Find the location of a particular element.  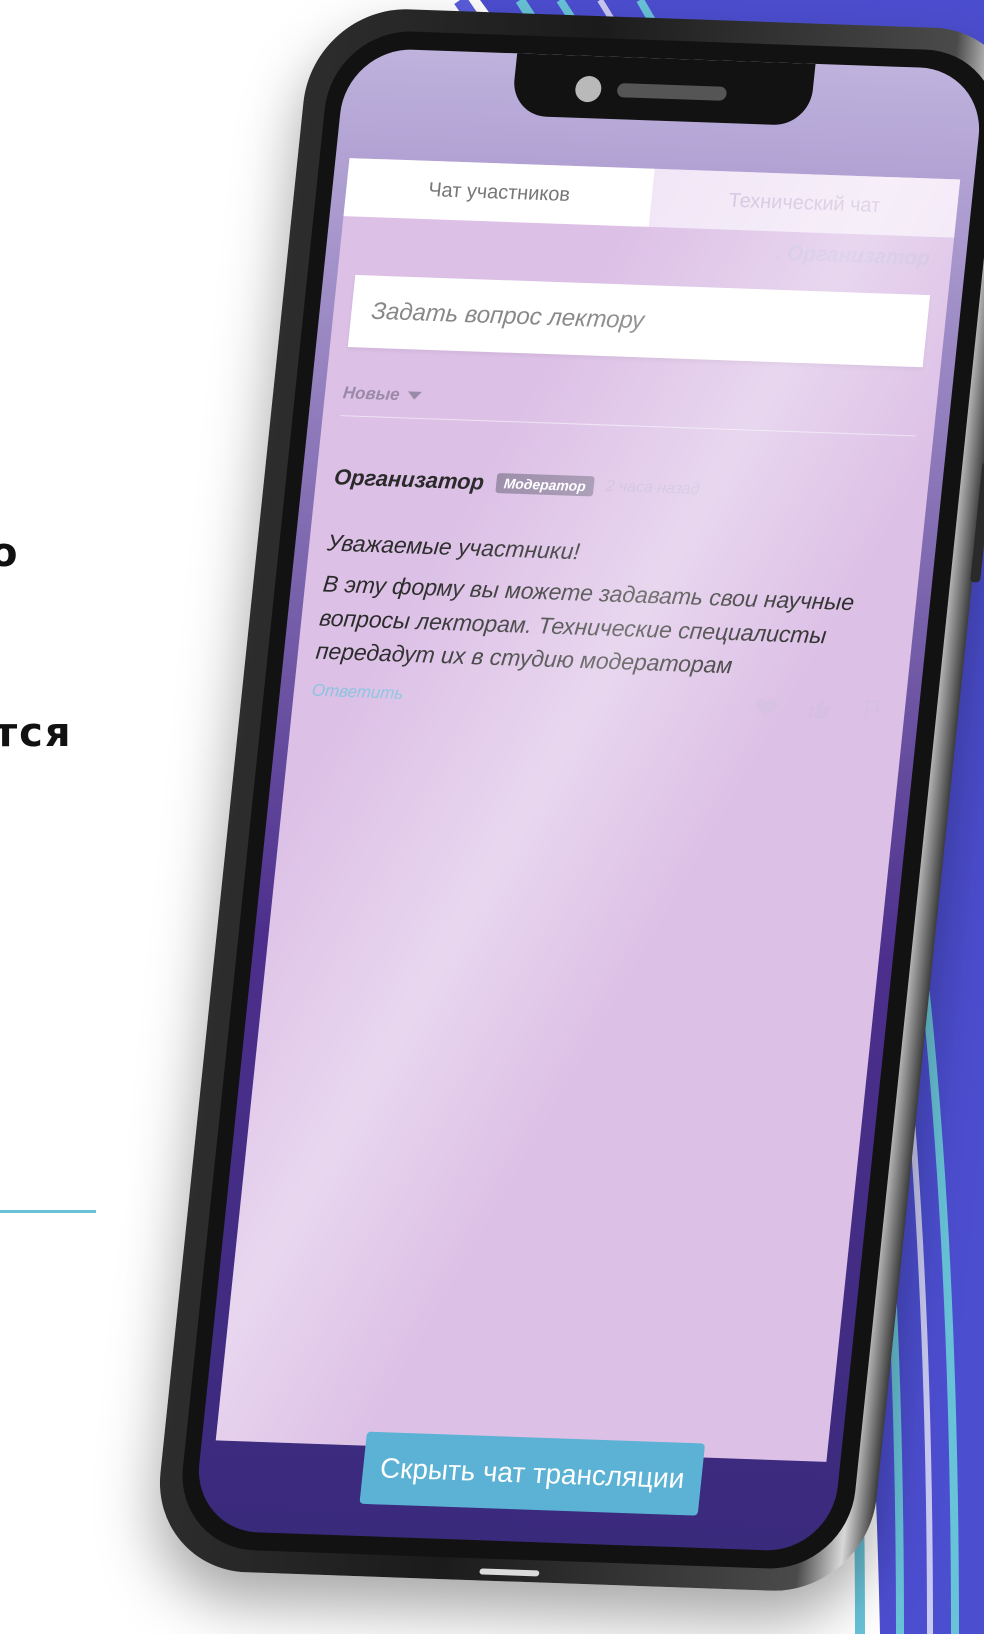

reply-link: Ответить is located at coordinates (357, 692).